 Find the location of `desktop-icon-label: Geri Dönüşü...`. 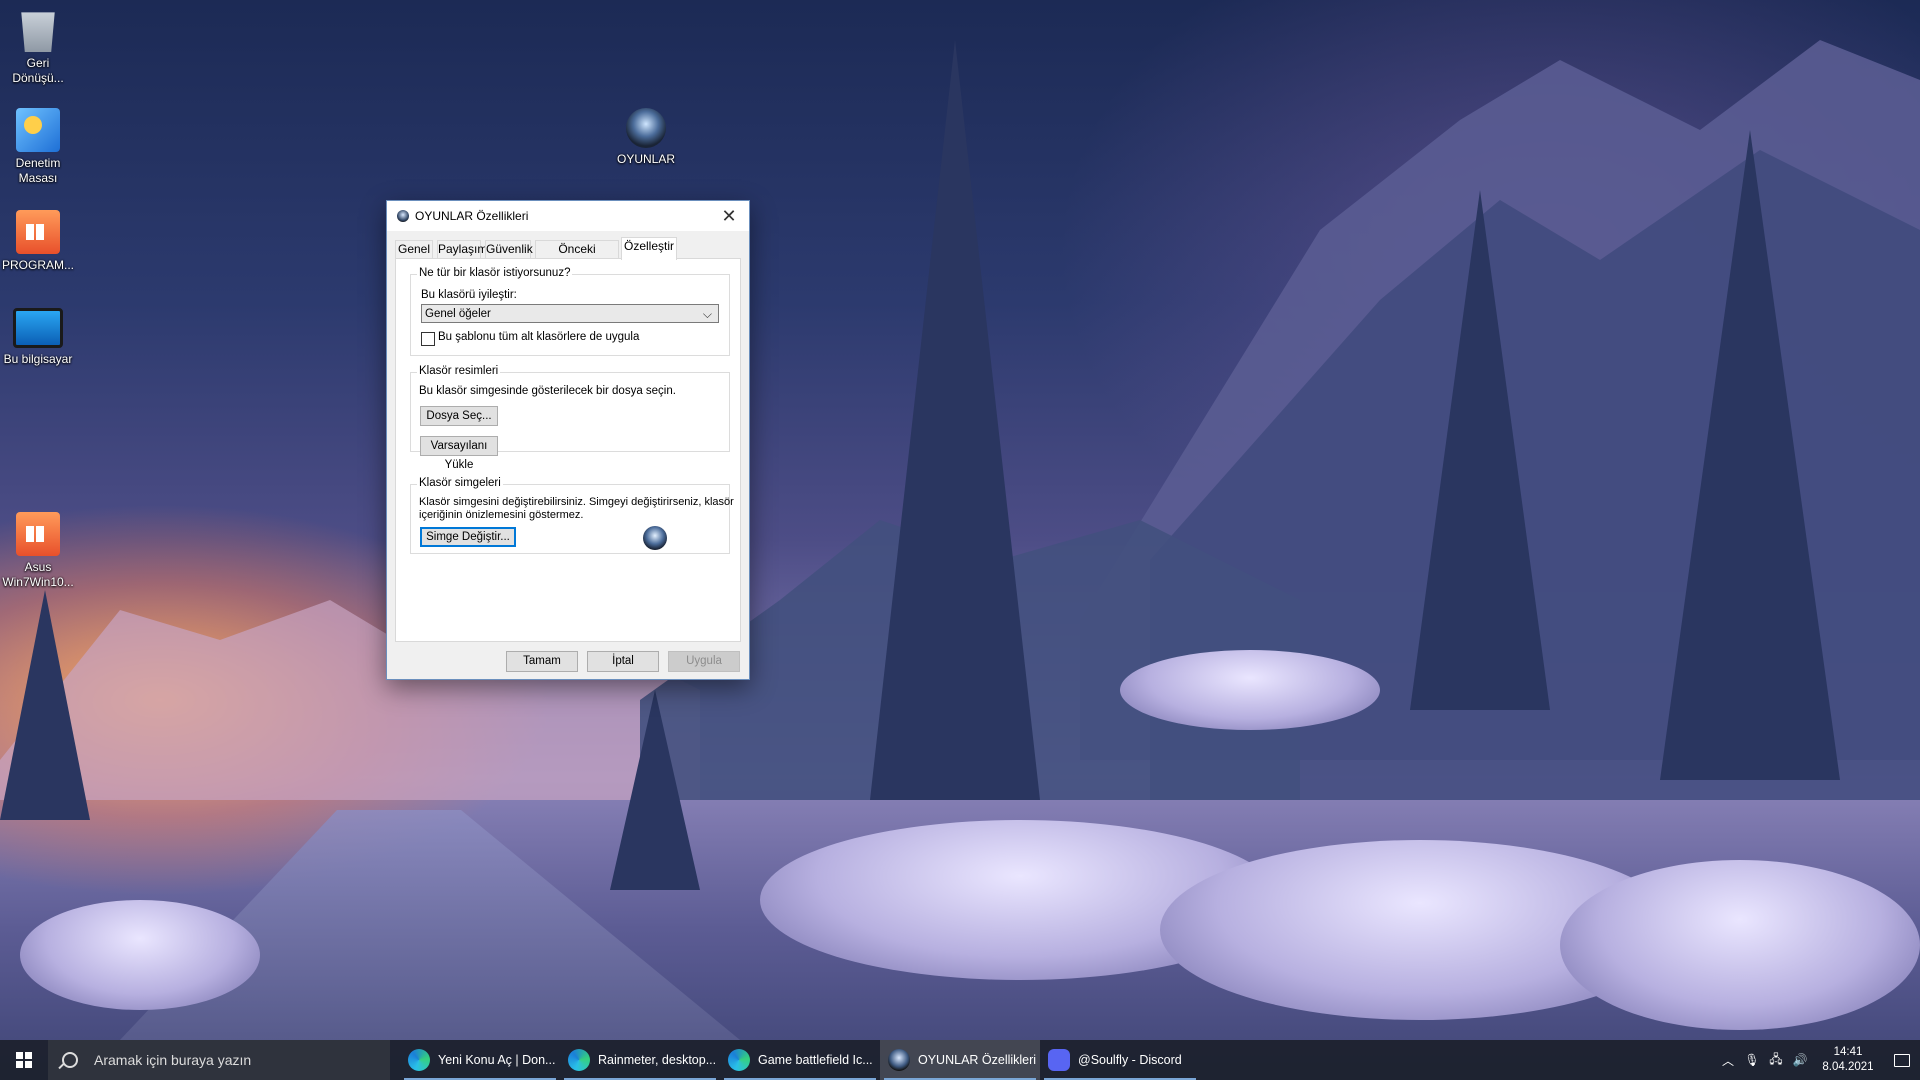

desktop-icon-label: Geri Dönüşü... is located at coordinates (38, 70).